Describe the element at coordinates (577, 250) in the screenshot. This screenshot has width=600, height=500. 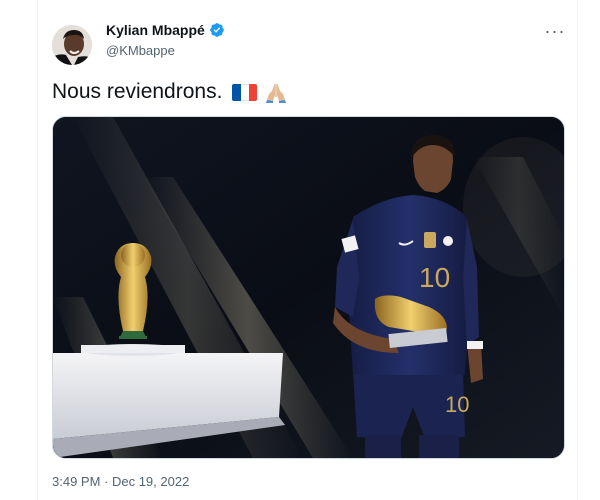
I see `timeline-border-right` at that location.